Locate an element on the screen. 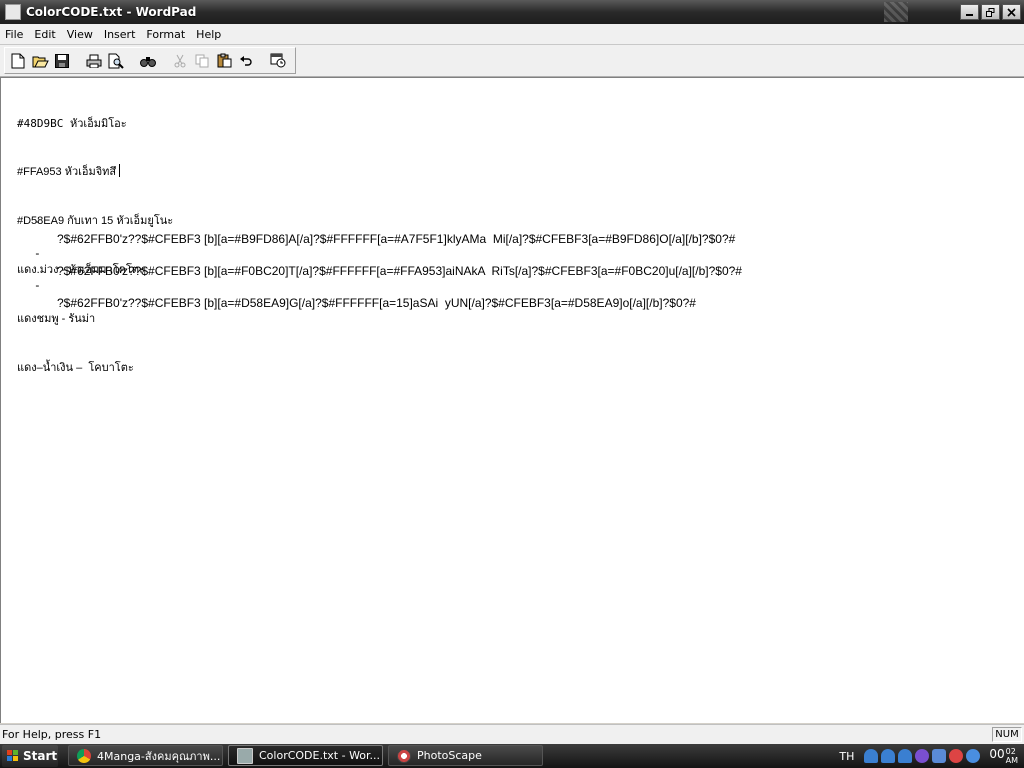 This screenshot has height=768, width=1024. open-icon is located at coordinates (40, 61).